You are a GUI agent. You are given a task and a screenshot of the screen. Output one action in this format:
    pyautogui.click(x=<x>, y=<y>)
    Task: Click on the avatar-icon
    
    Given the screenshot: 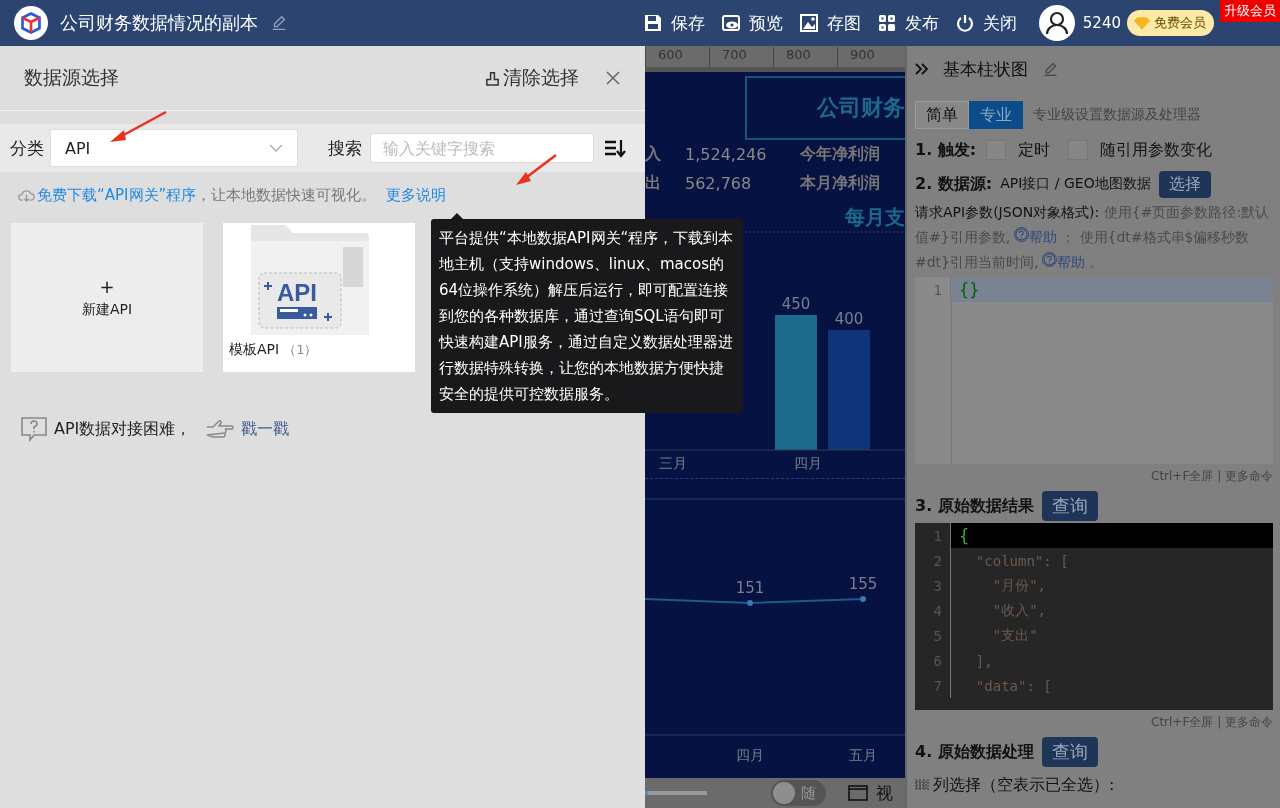 What is the action you would take?
    pyautogui.click(x=1056, y=23)
    